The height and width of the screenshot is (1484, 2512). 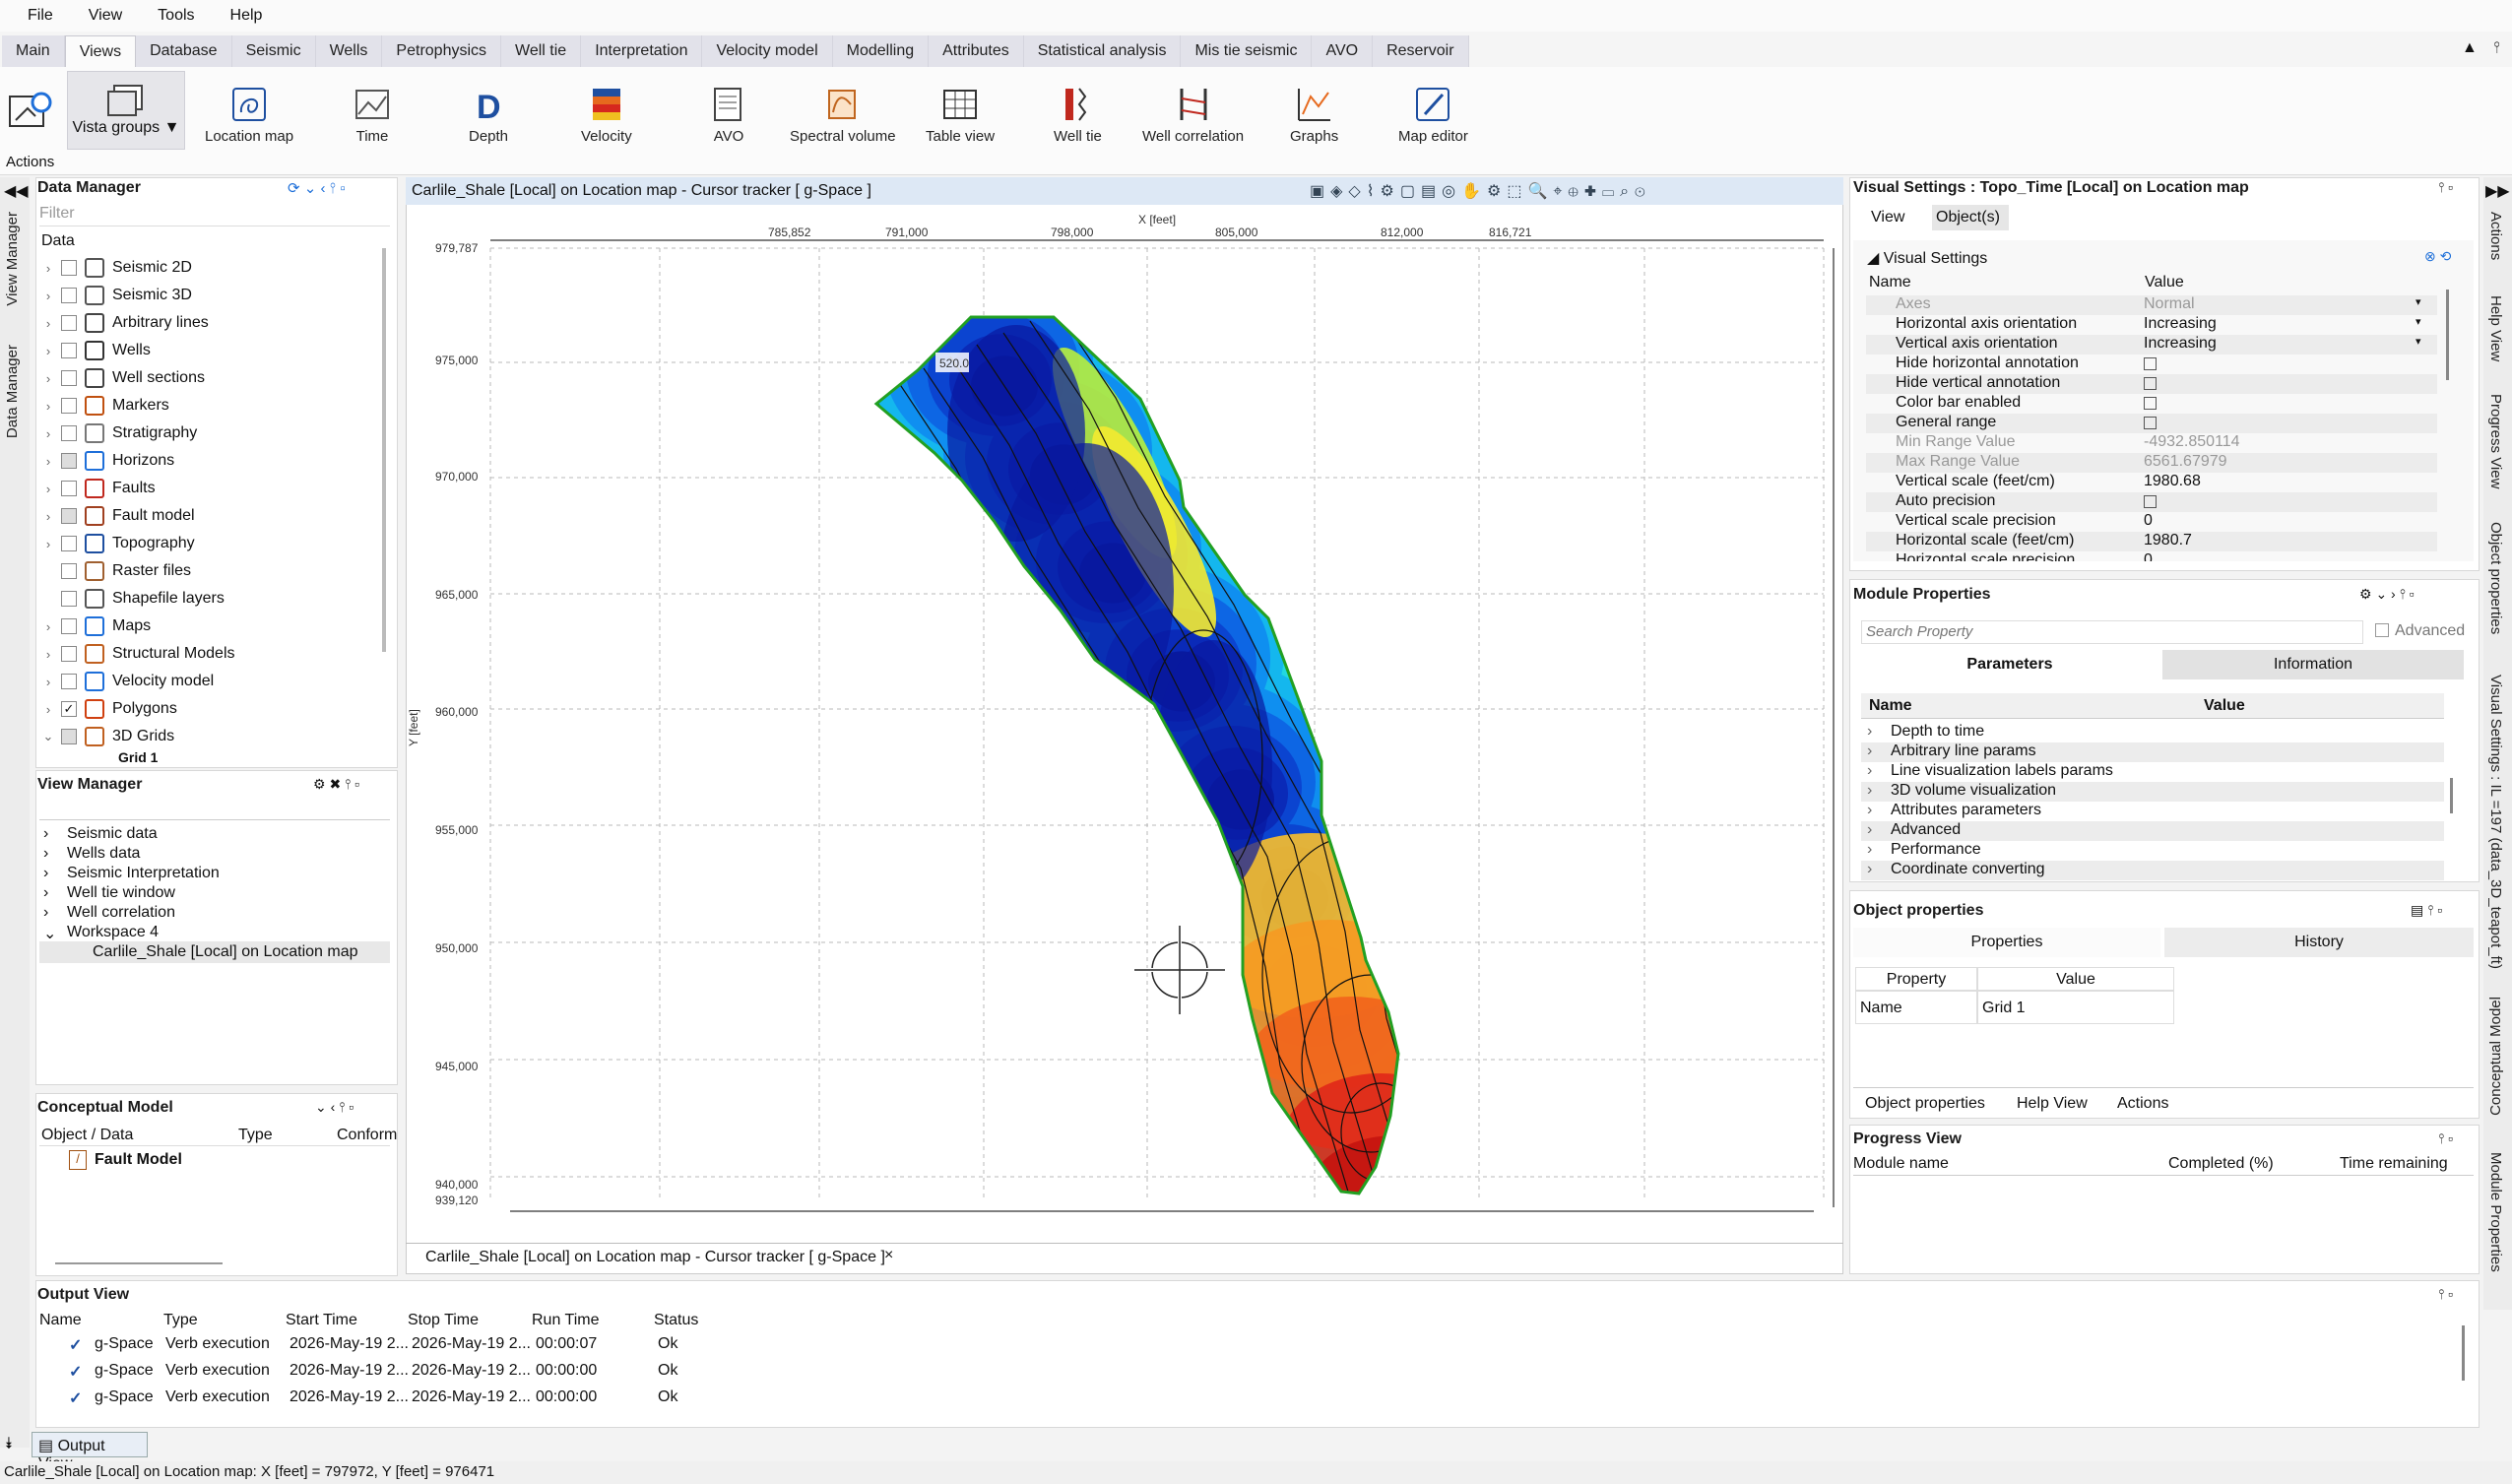 I want to click on module-item: › Advanced, so click(x=2152, y=831).